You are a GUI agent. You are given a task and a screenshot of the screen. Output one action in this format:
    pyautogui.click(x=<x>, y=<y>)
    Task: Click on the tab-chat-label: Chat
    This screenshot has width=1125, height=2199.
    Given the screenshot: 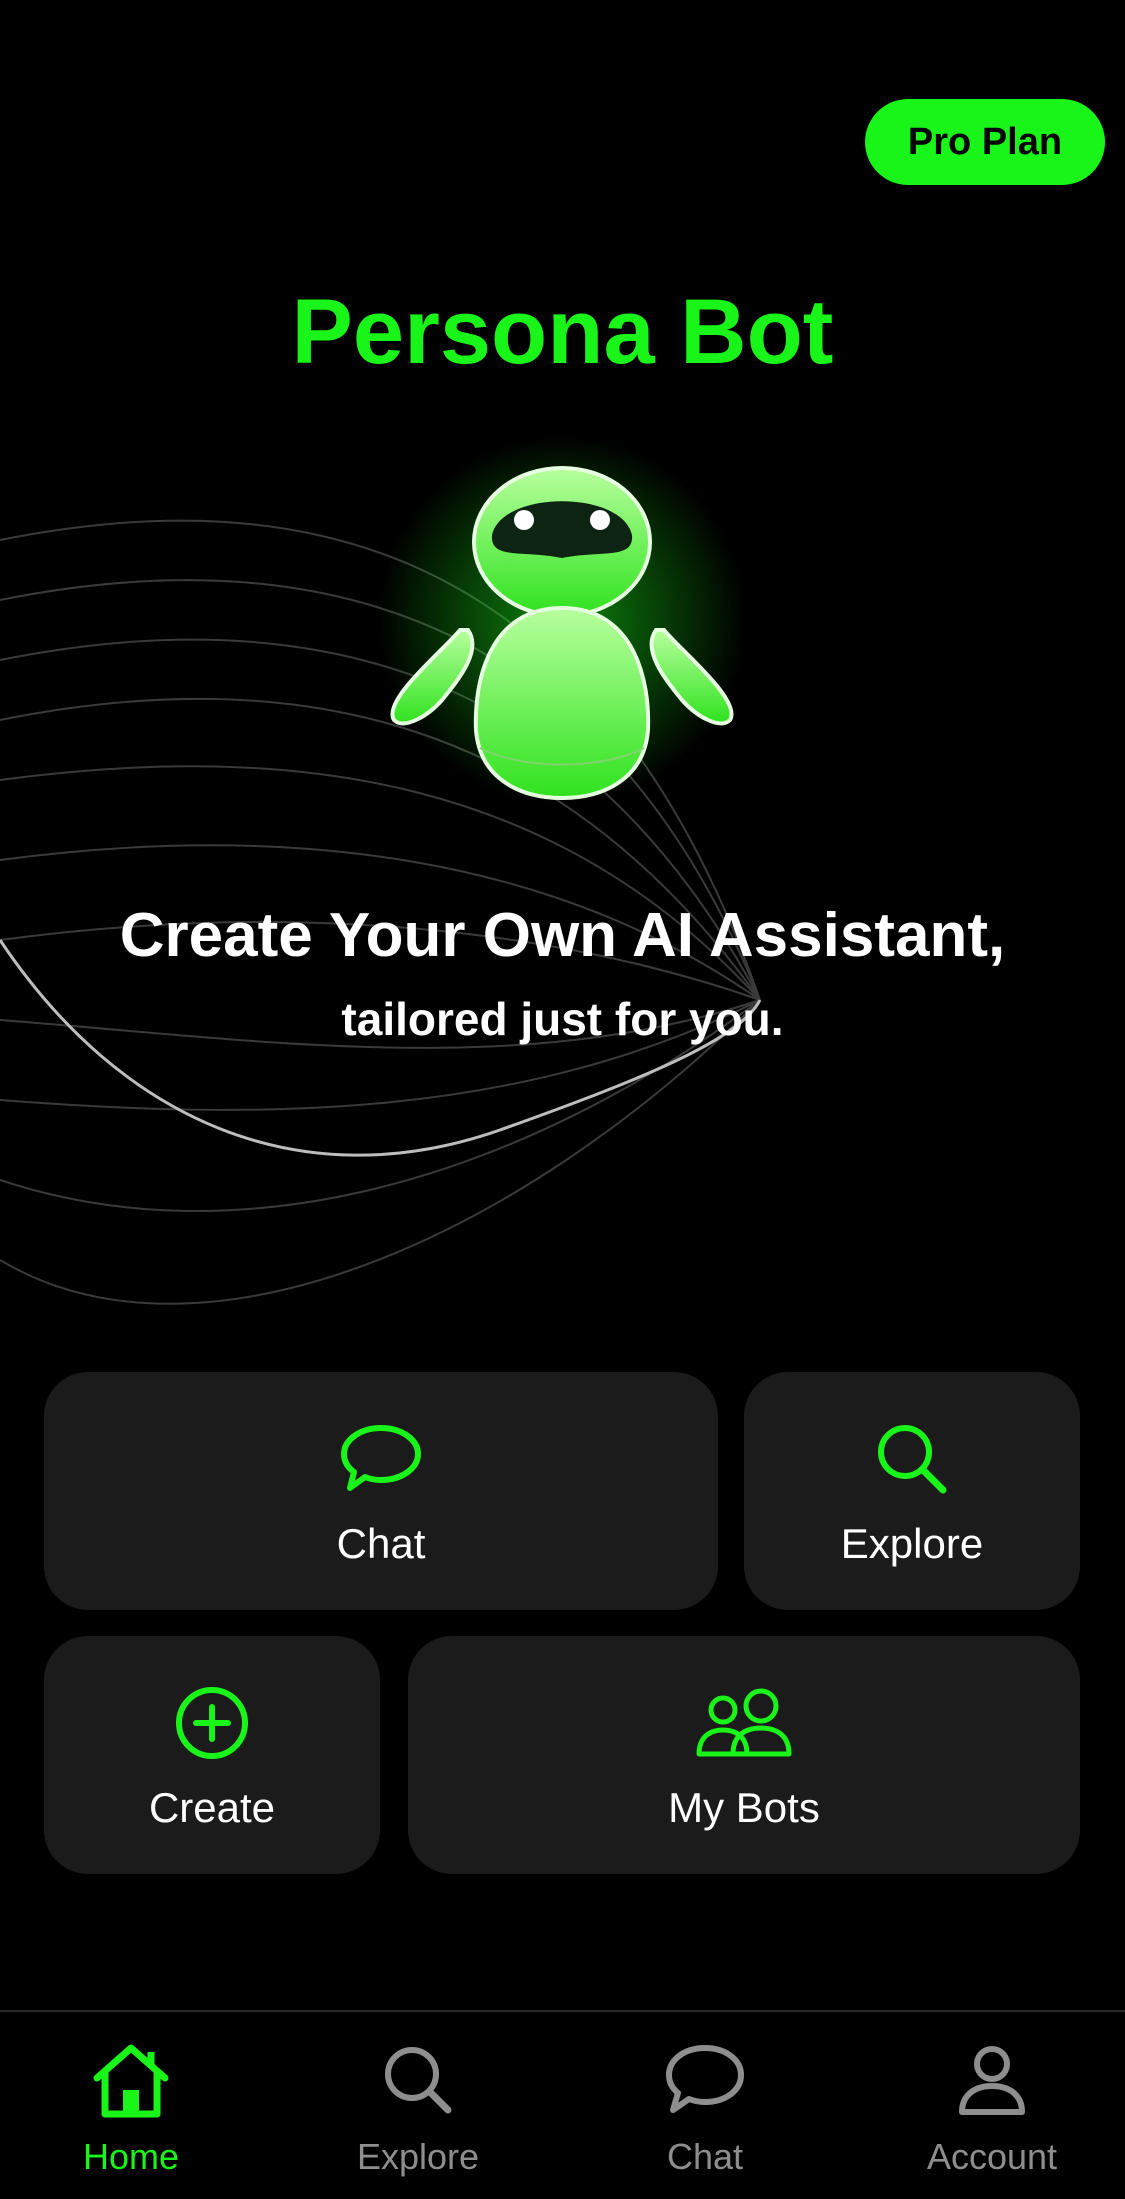 What is the action you would take?
    pyautogui.click(x=705, y=2156)
    